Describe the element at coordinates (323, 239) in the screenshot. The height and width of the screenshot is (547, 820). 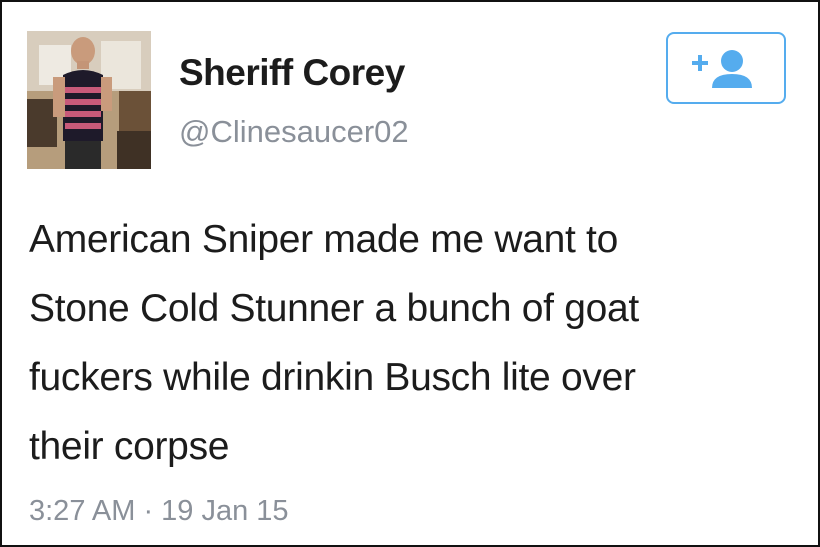
I see `tweet-text-line: American Sniper made me want to` at that location.